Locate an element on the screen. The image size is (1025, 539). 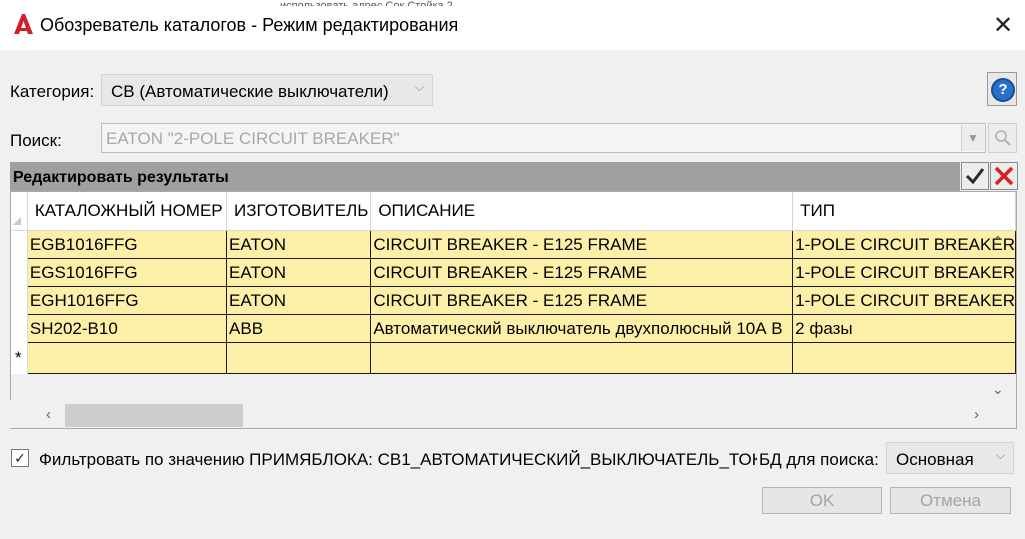
help-icon: ? is located at coordinates (1003, 90).